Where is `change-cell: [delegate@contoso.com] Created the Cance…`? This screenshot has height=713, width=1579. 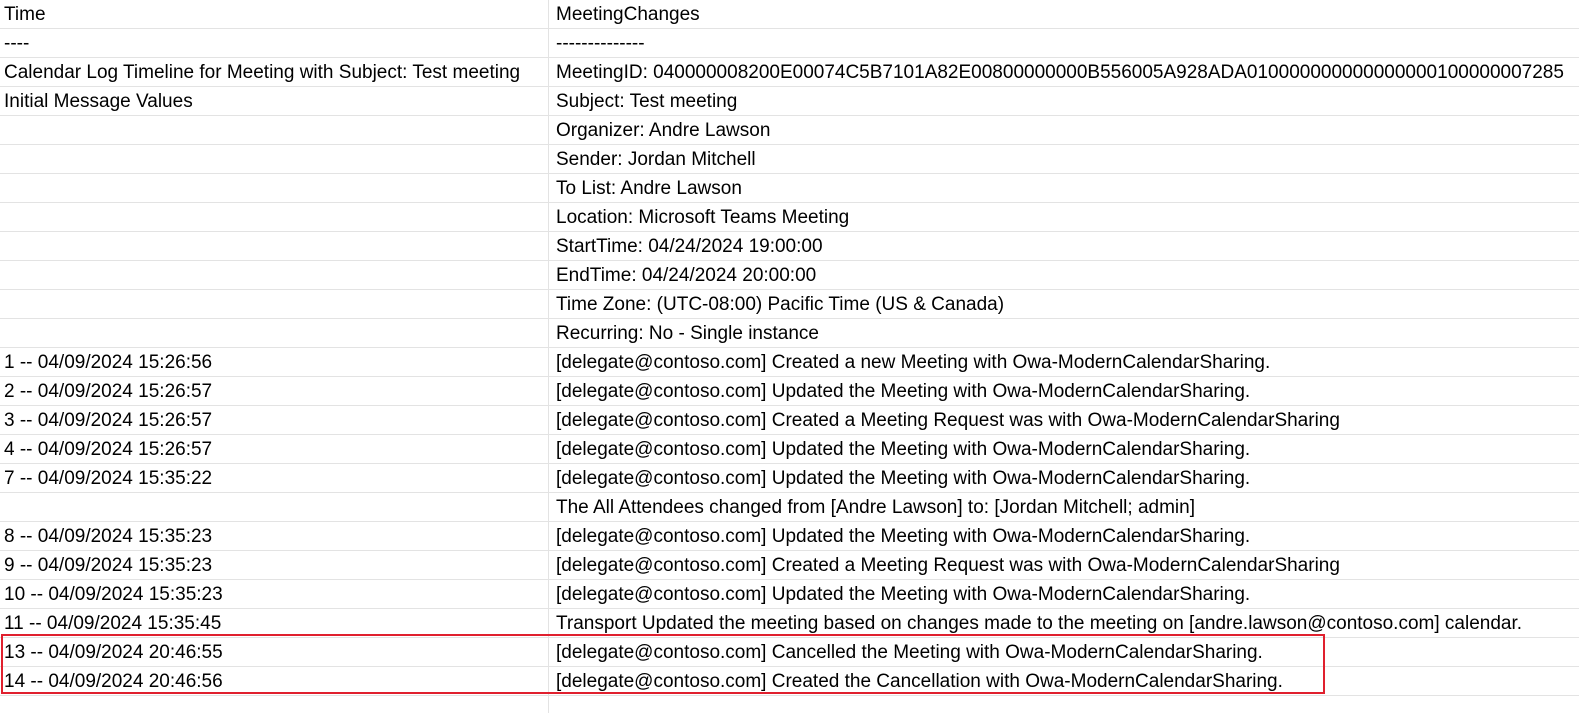
change-cell: [delegate@contoso.com] Created the Cance… is located at coordinates (1067, 681).